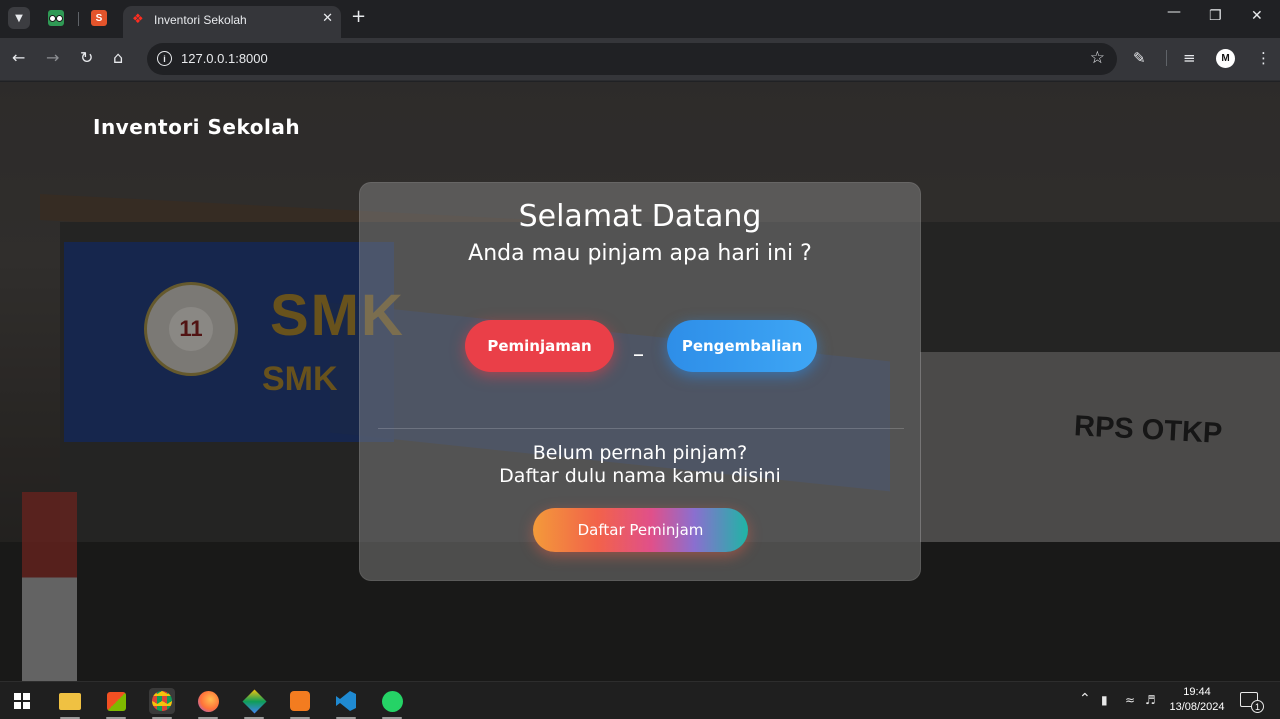 The image size is (1280, 719). What do you see at coordinates (1257, 706) in the screenshot?
I see `notification-count-badge: 1` at bounding box center [1257, 706].